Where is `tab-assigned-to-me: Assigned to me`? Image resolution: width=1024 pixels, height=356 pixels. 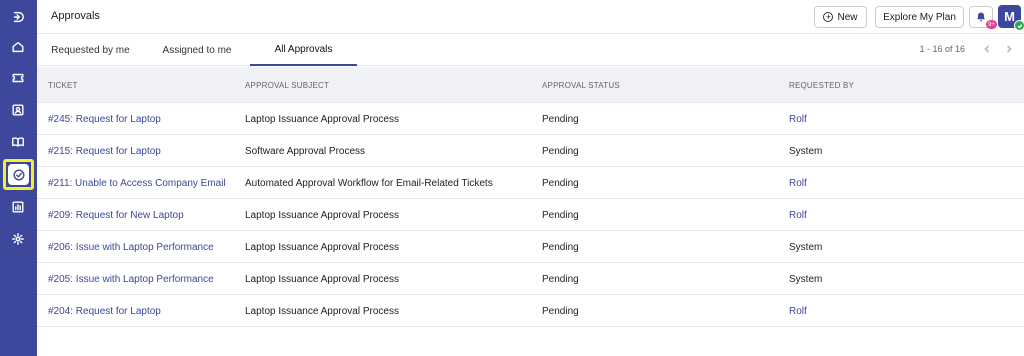
tab-assigned-to-me: Assigned to me is located at coordinates (197, 50).